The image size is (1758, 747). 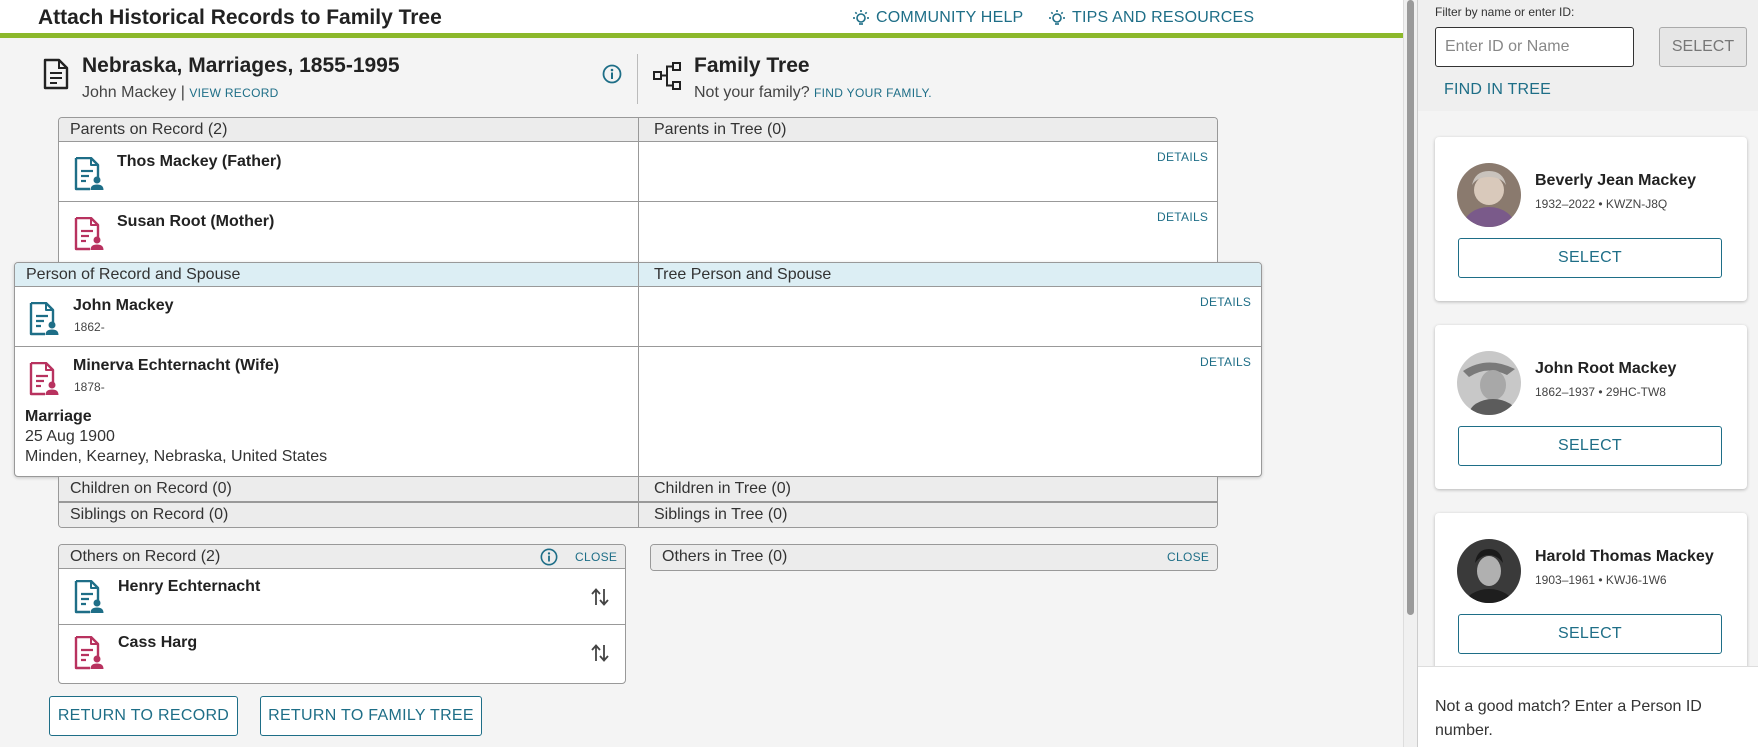 What do you see at coordinates (199, 162) in the screenshot?
I see `parent-name: Thos Mackey (Father)` at bounding box center [199, 162].